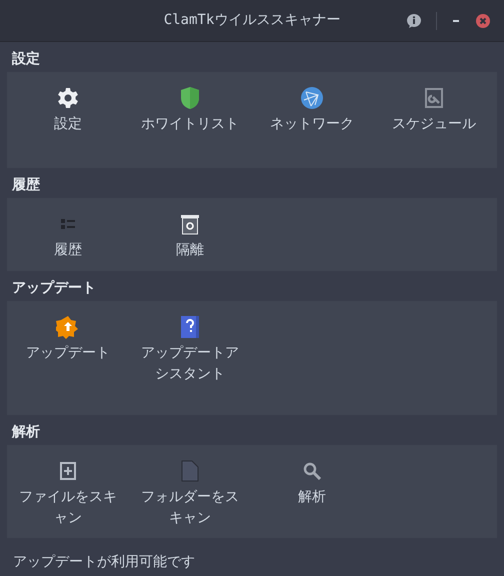 This screenshot has width=504, height=576. What do you see at coordinates (312, 497) in the screenshot?
I see `tool-label: 解析` at bounding box center [312, 497].